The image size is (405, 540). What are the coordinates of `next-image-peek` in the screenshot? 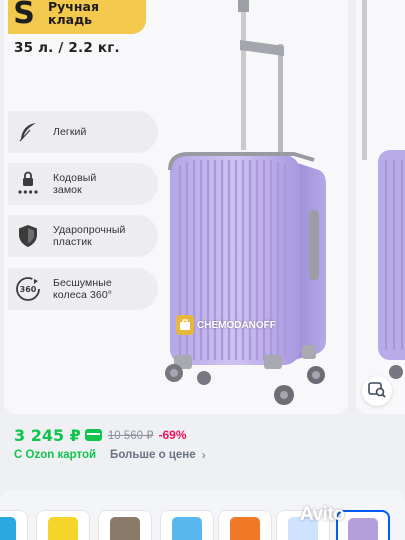 It's located at (380, 207).